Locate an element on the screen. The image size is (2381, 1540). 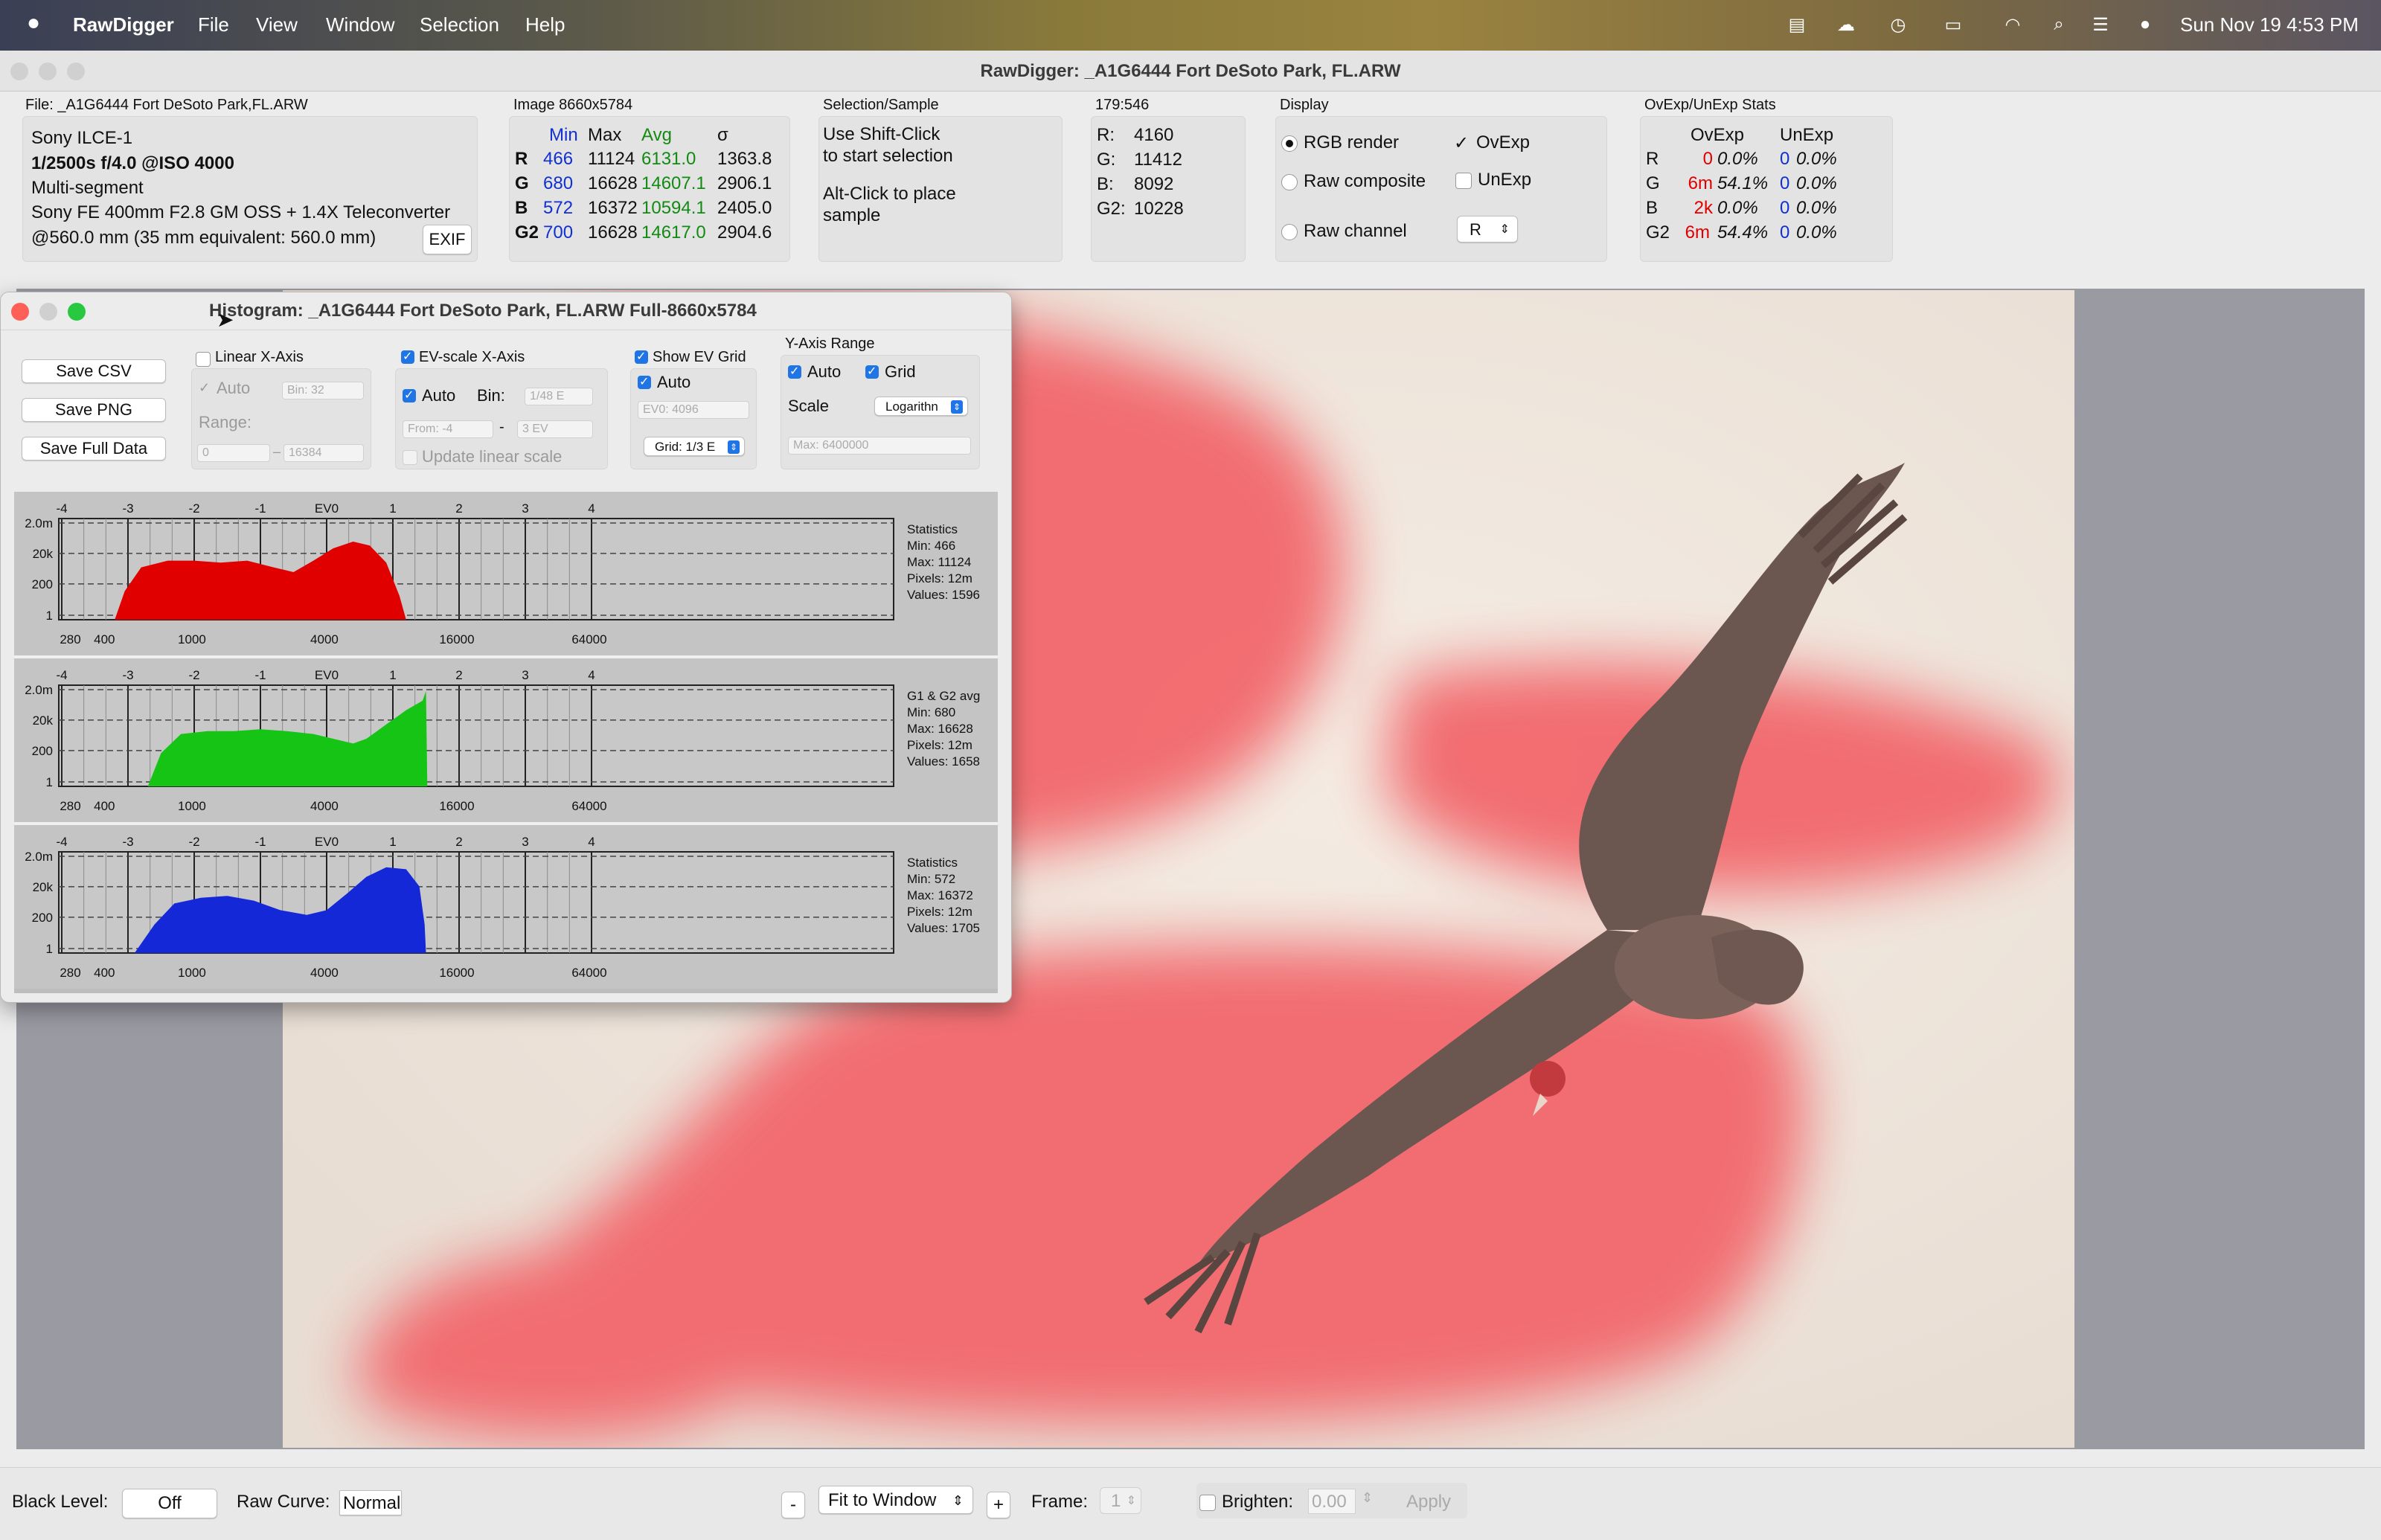
ovexp-stats-label: OvExp/UnExp Stats is located at coordinates (1710, 105).